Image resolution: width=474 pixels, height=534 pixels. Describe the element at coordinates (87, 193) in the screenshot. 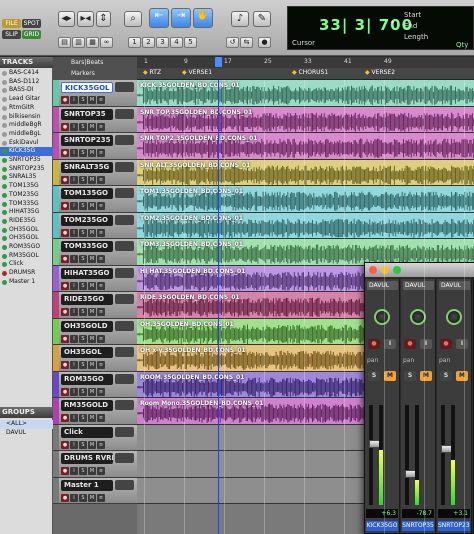

I see `track-name-field: TOM135GO` at that location.